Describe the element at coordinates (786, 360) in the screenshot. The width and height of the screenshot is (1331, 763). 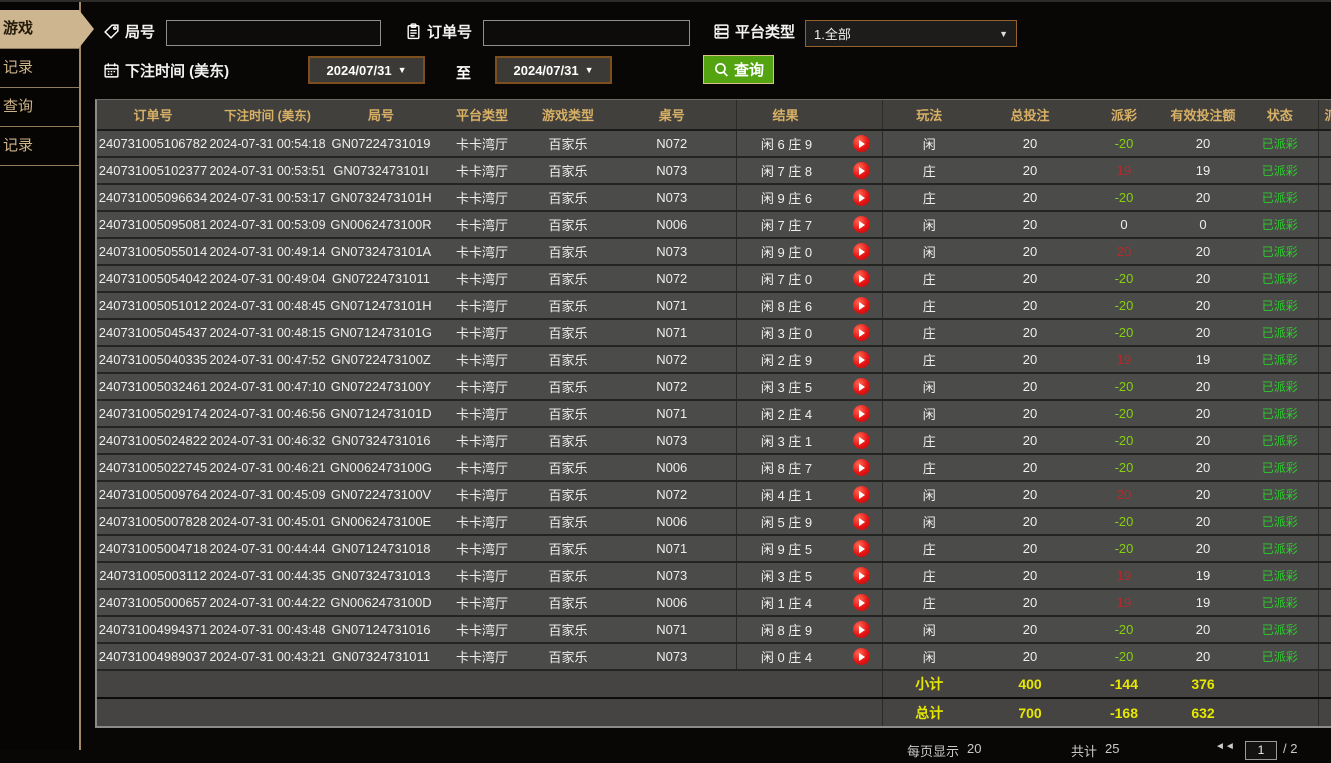
I see `result-text: 闲 2 庄 9` at that location.